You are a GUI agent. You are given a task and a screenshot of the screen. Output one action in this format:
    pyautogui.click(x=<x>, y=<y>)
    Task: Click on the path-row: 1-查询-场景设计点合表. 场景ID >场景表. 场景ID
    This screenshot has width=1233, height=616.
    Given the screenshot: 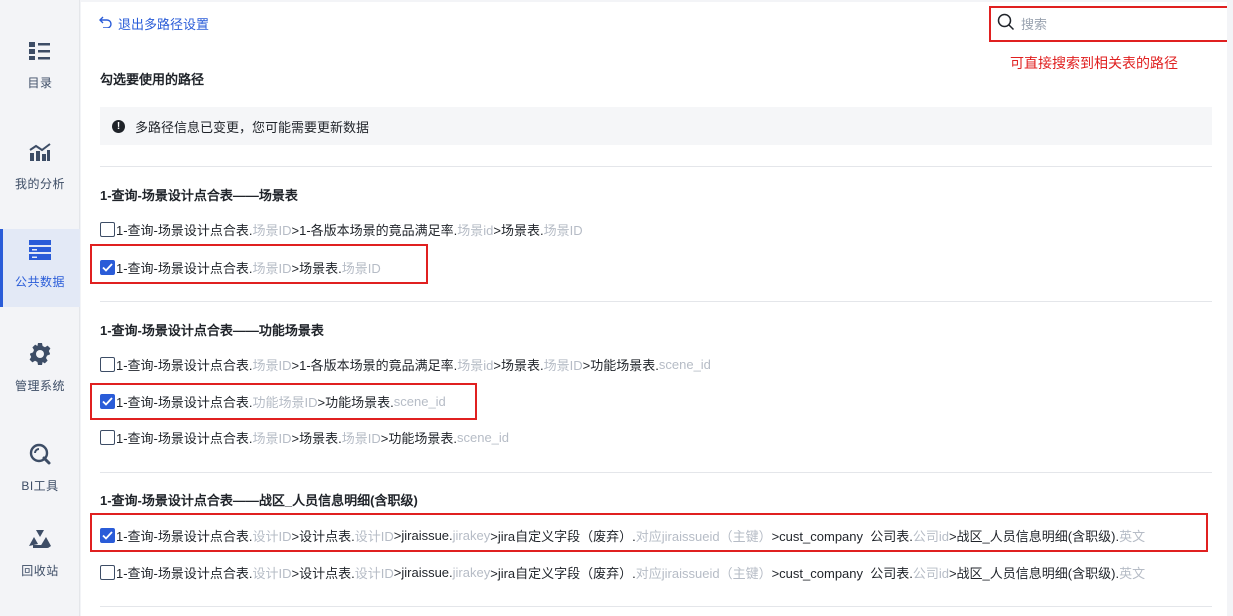 What is the action you would take?
    pyautogui.click(x=240, y=267)
    